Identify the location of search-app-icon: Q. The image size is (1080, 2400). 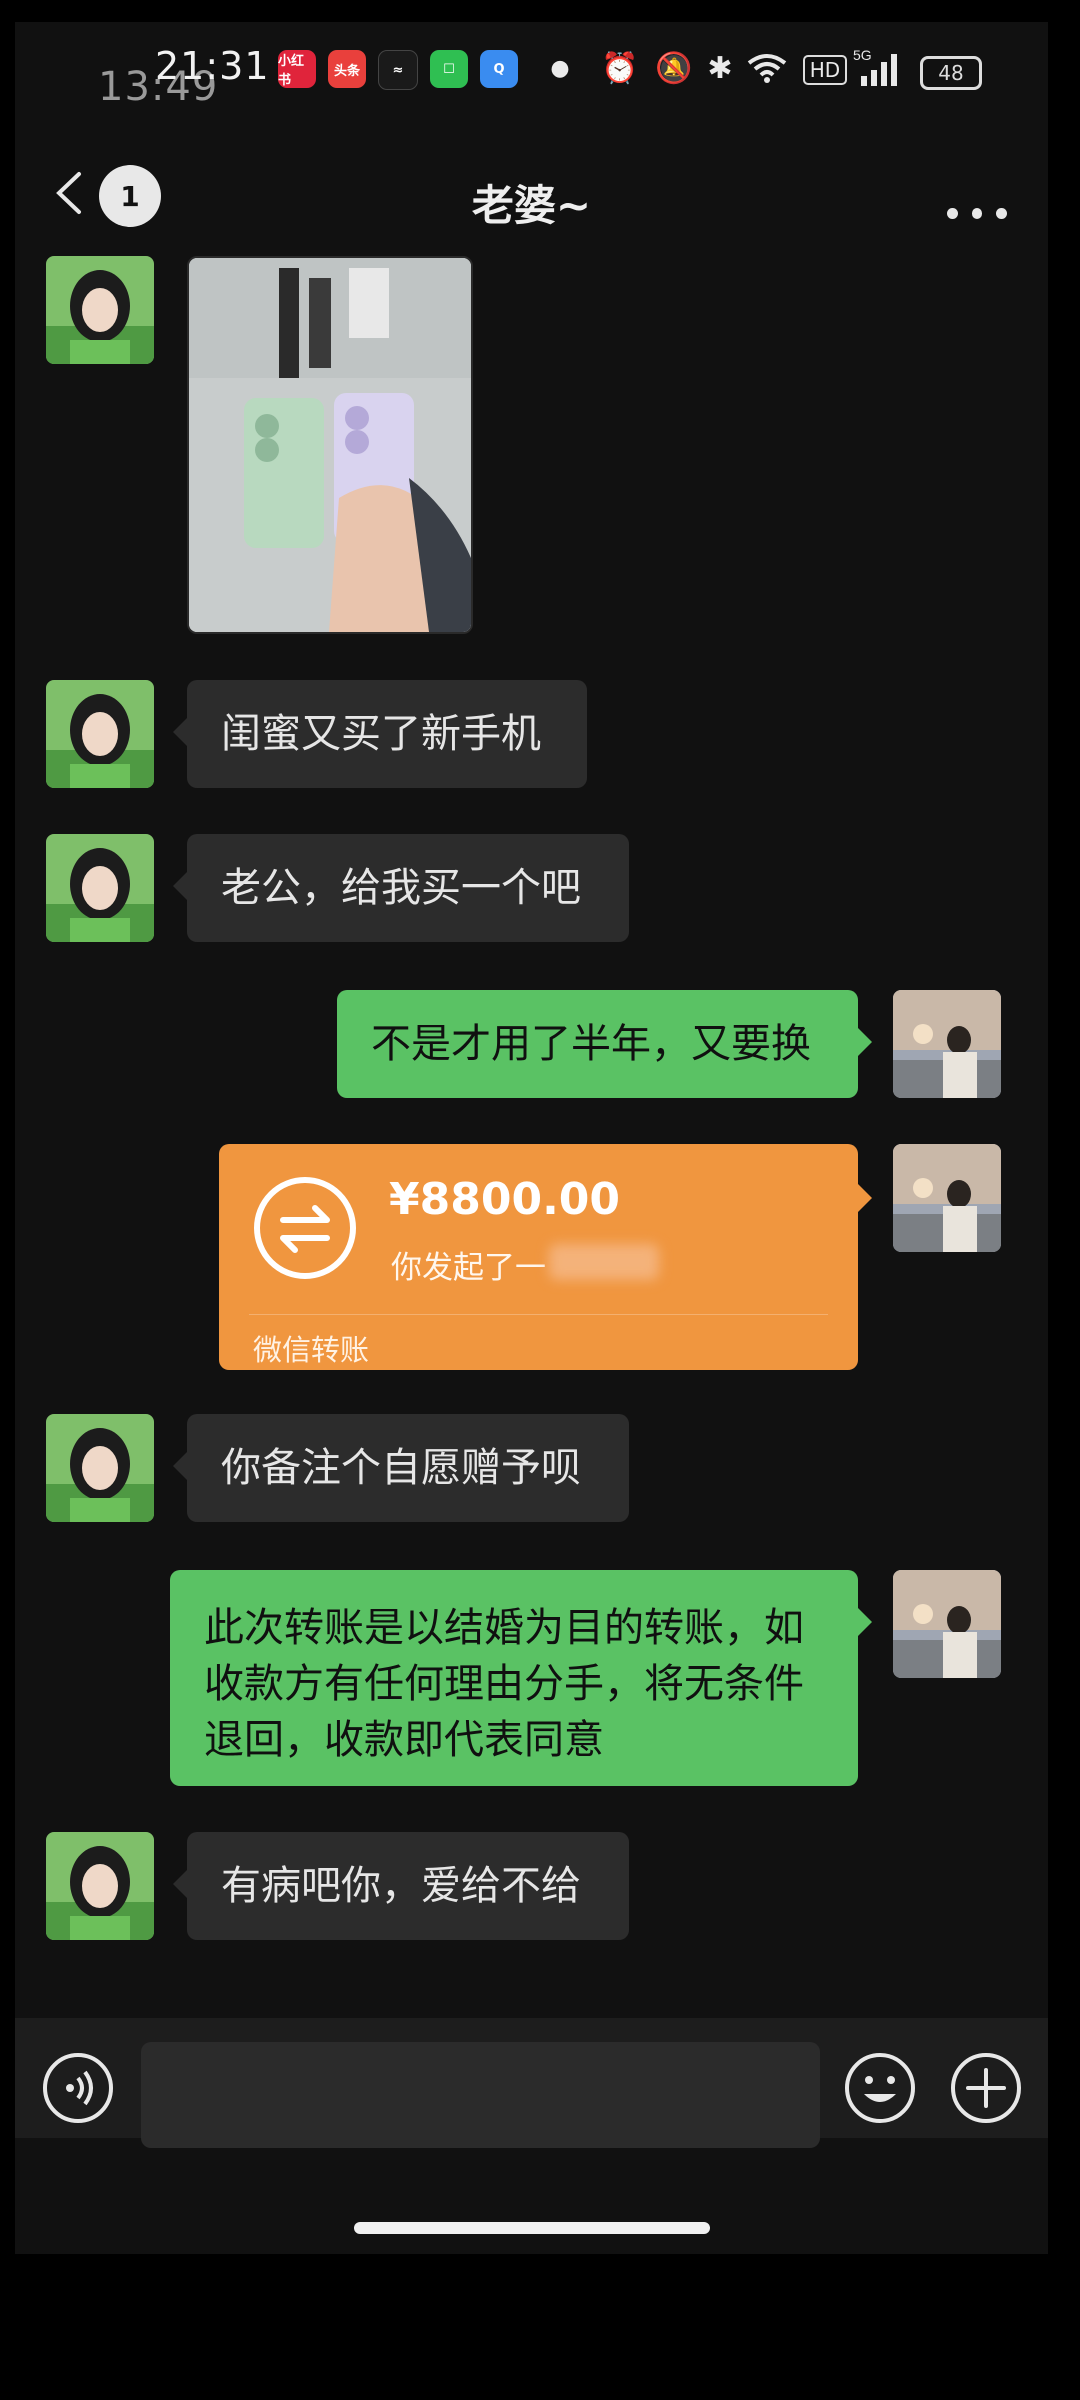
(499, 69).